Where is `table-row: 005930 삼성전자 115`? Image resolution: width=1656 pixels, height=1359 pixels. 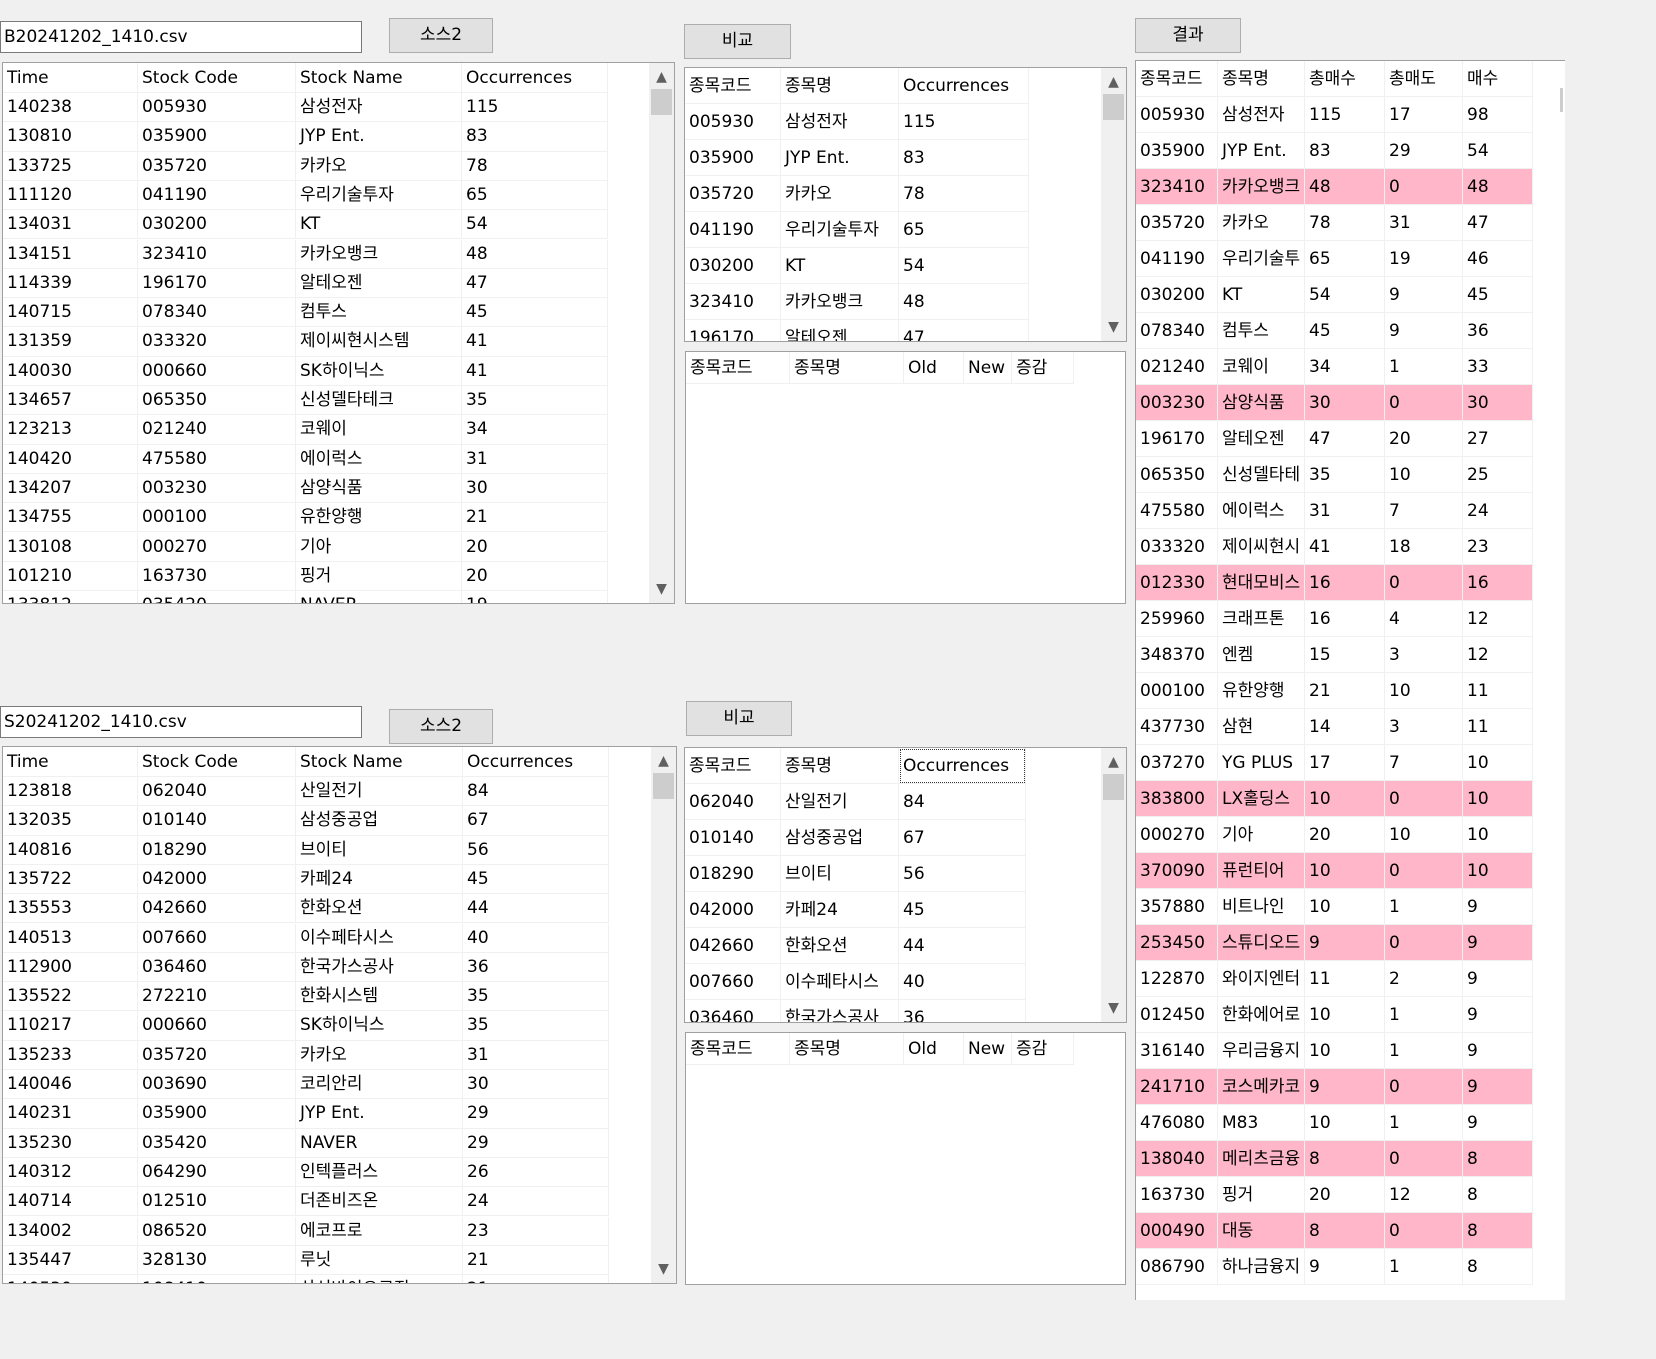
table-row: 005930 삼성전자 115 is located at coordinates (857, 122).